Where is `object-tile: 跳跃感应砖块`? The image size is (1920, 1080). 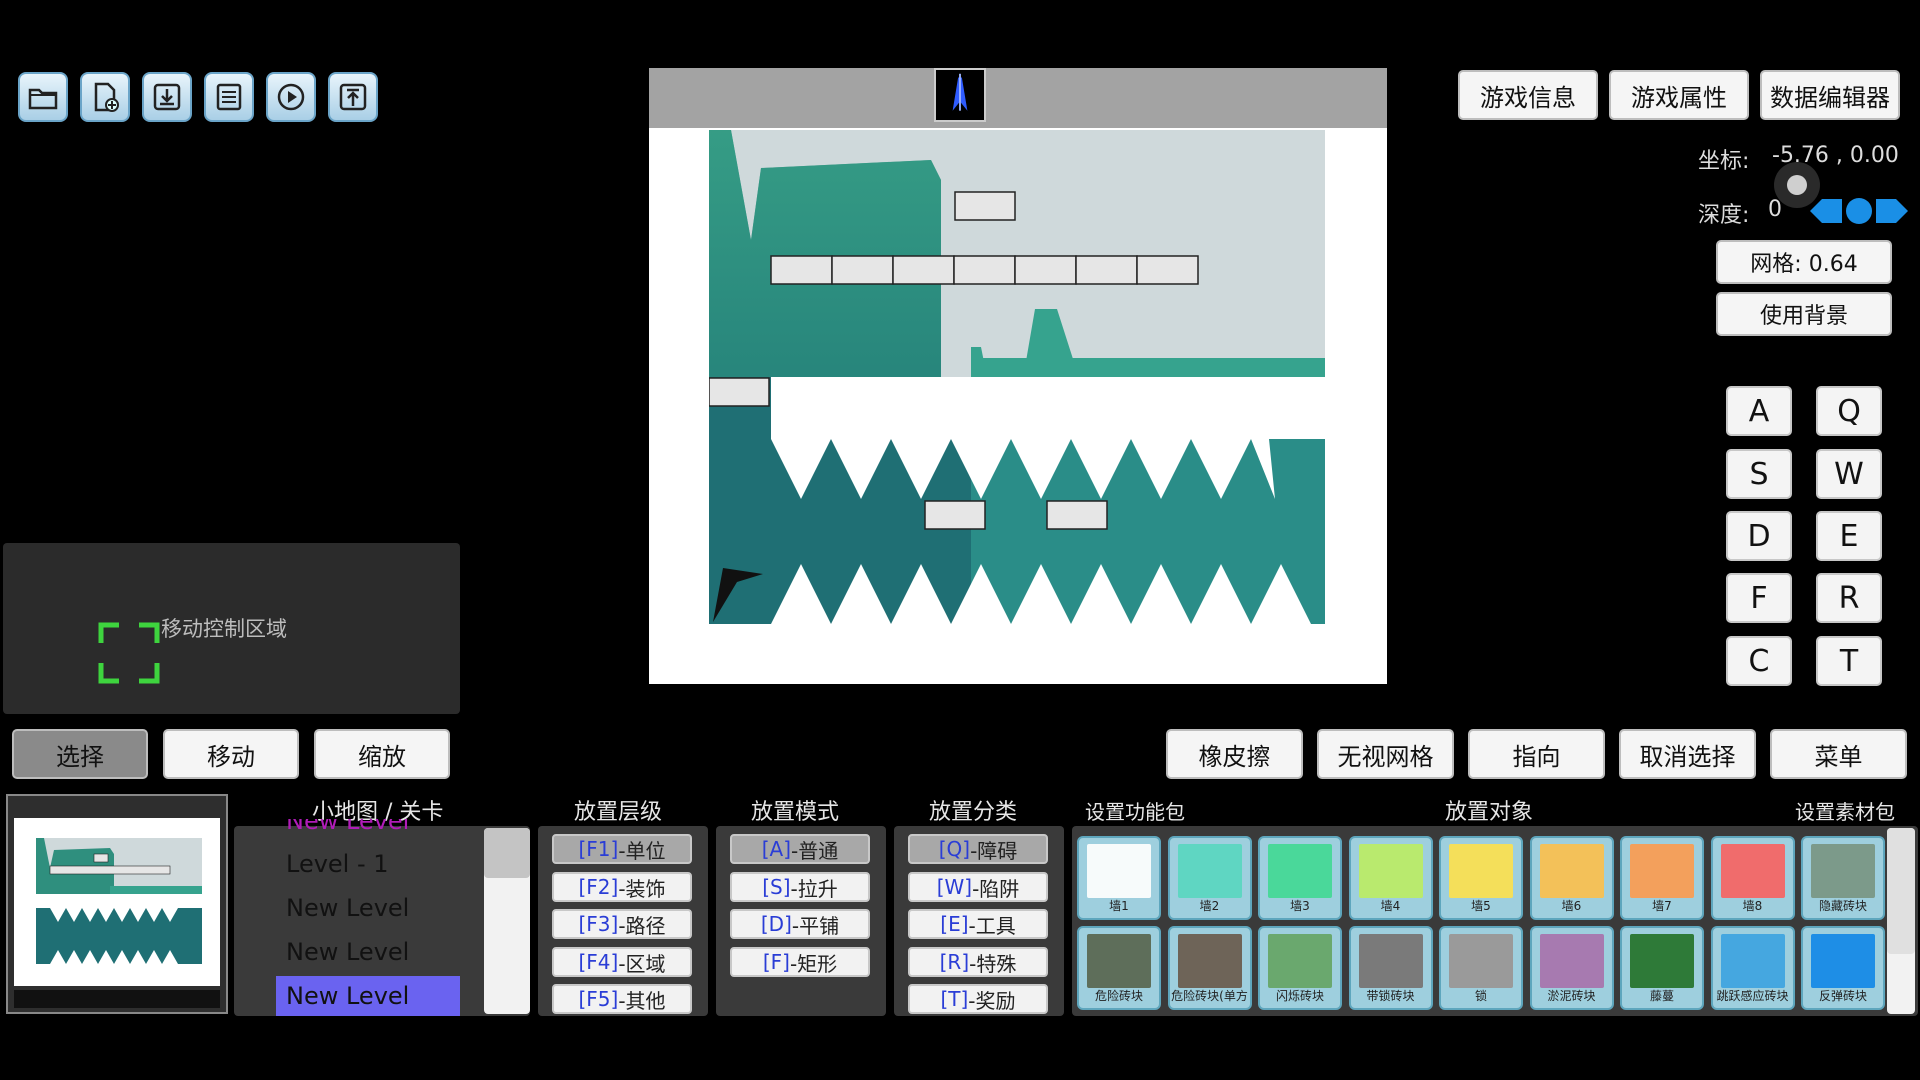 object-tile: 跳跃感应砖块 is located at coordinates (1752, 968).